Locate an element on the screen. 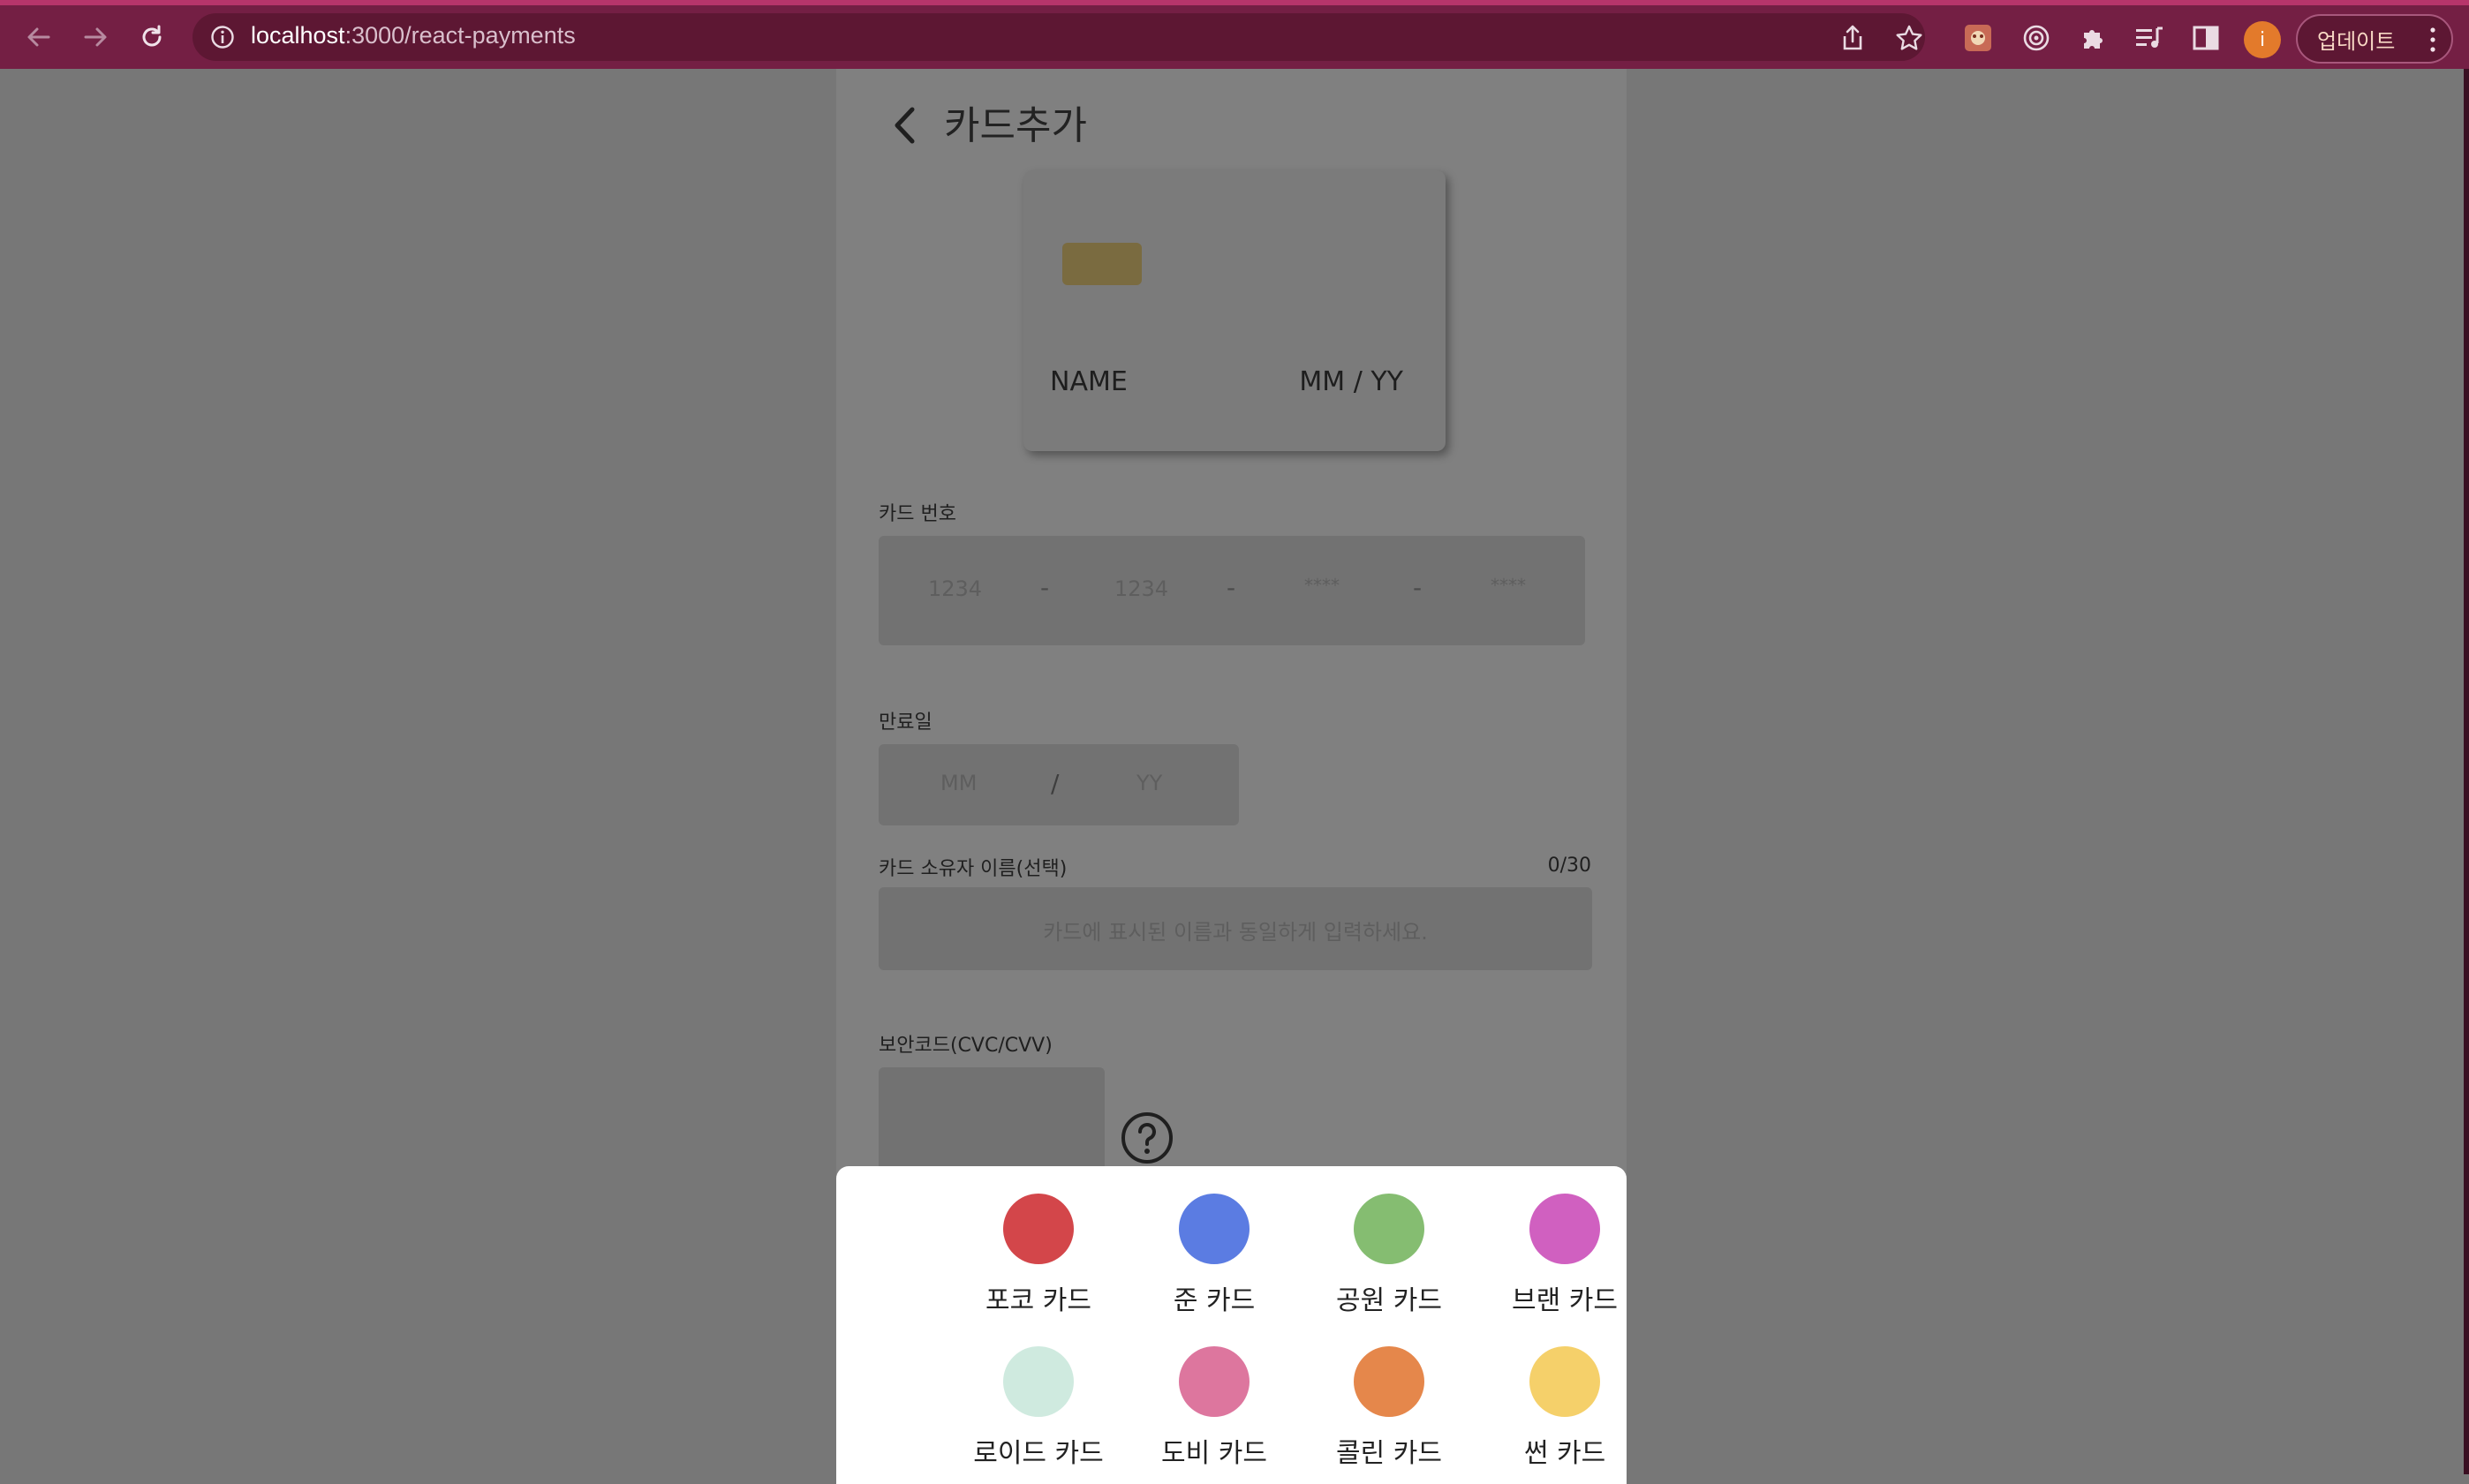 Image resolution: width=2469 pixels, height=1484 pixels. expiry-label: 만료일 is located at coordinates (906, 723).